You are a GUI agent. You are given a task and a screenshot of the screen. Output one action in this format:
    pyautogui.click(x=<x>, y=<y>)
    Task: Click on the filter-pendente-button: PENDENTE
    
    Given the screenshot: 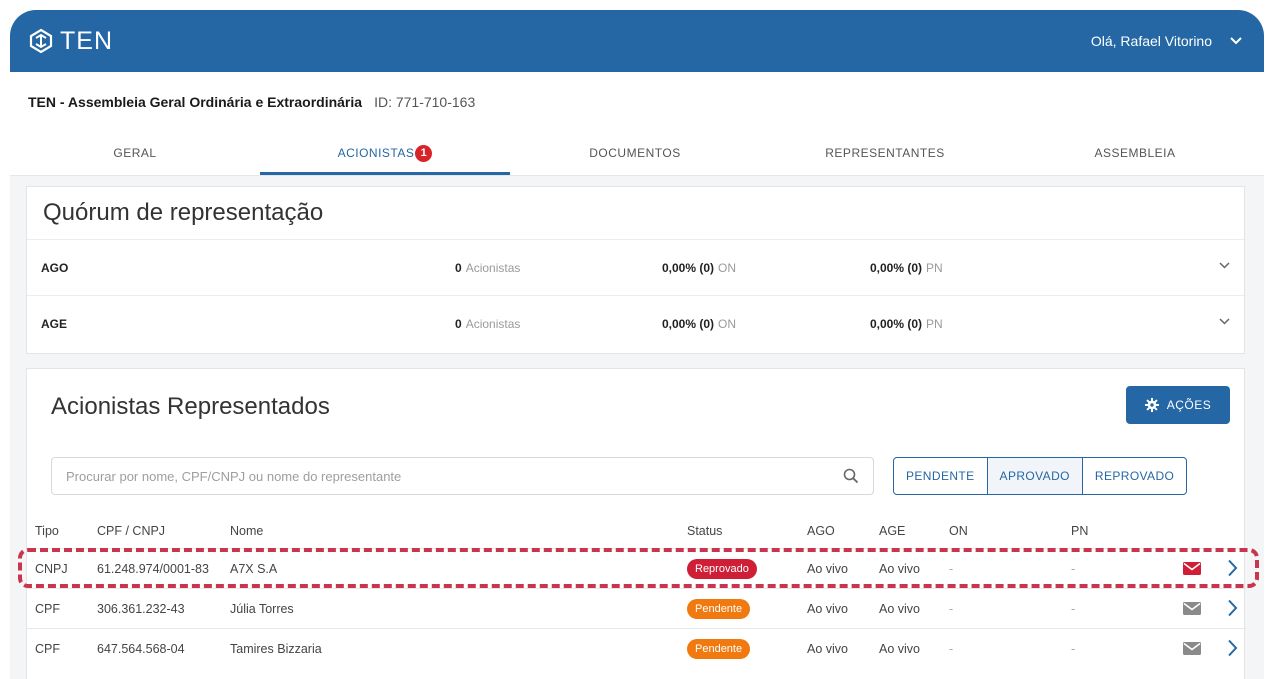 What is the action you would take?
    pyautogui.click(x=940, y=476)
    